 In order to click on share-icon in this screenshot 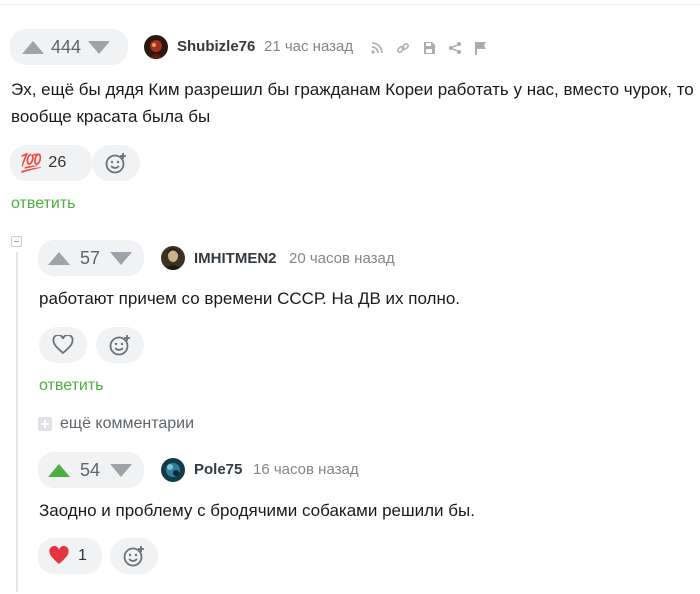, I will do `click(455, 48)`.